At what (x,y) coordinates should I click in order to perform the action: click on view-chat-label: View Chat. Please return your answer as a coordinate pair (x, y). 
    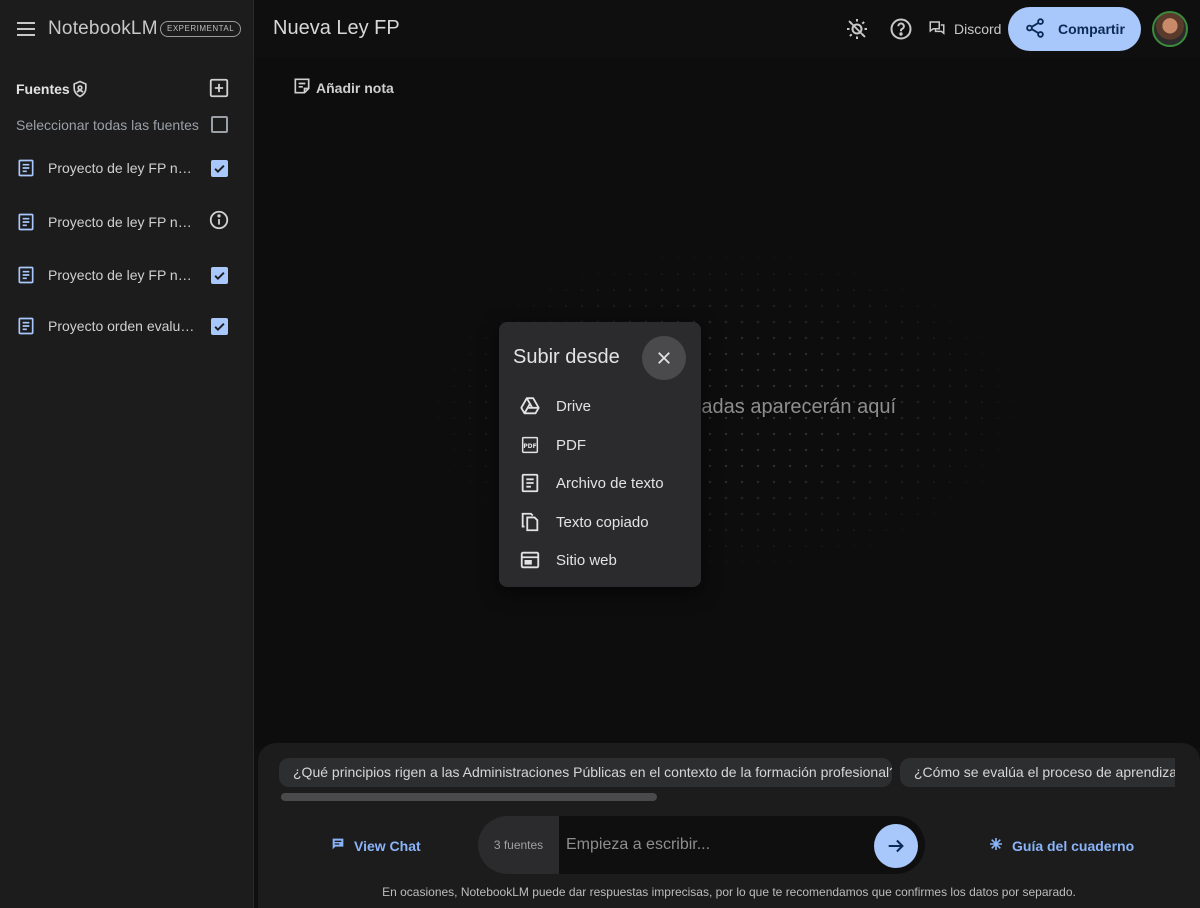
    Looking at the image, I should click on (387, 845).